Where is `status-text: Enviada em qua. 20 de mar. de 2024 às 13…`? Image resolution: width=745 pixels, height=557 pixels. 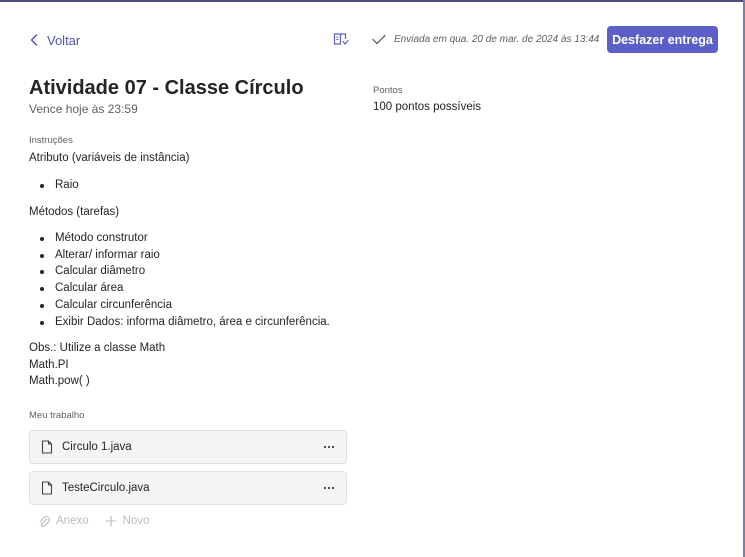
status-text: Enviada em qua. 20 de mar. de 2024 às 13… is located at coordinates (497, 39).